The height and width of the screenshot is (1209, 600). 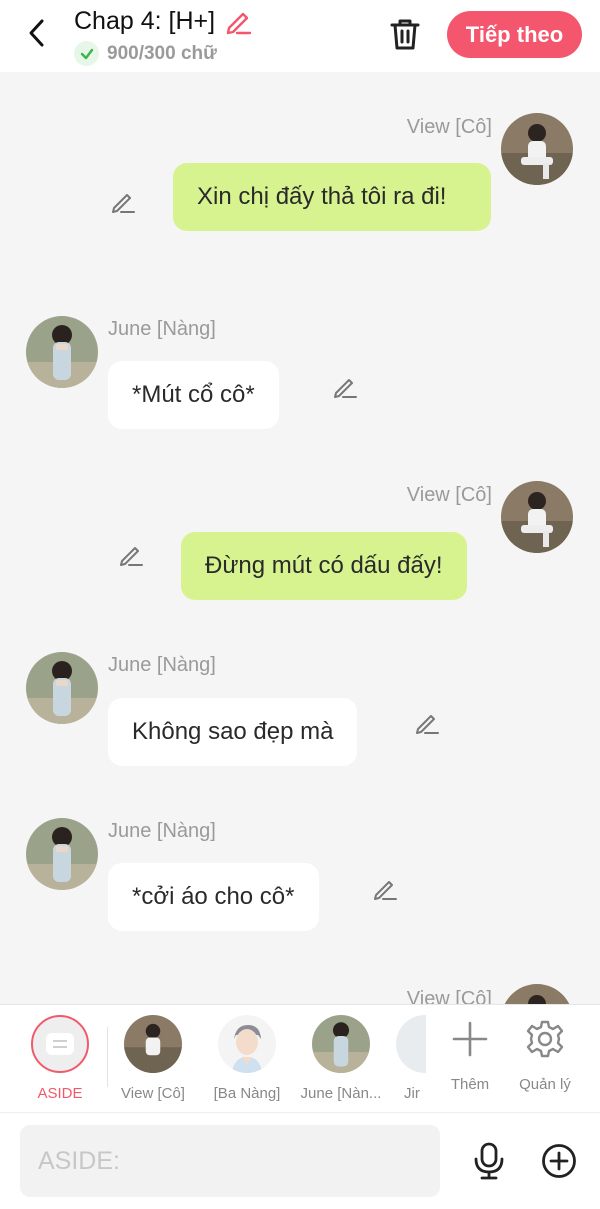 I want to click on word-count-row: 900/300 chữ, so click(x=145, y=53).